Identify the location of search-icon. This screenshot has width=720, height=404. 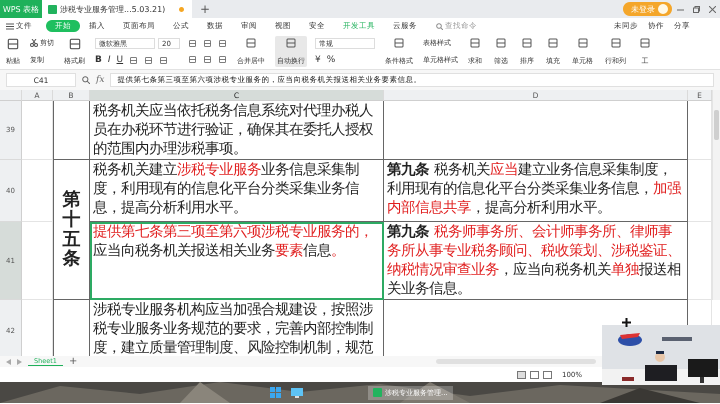
(439, 26).